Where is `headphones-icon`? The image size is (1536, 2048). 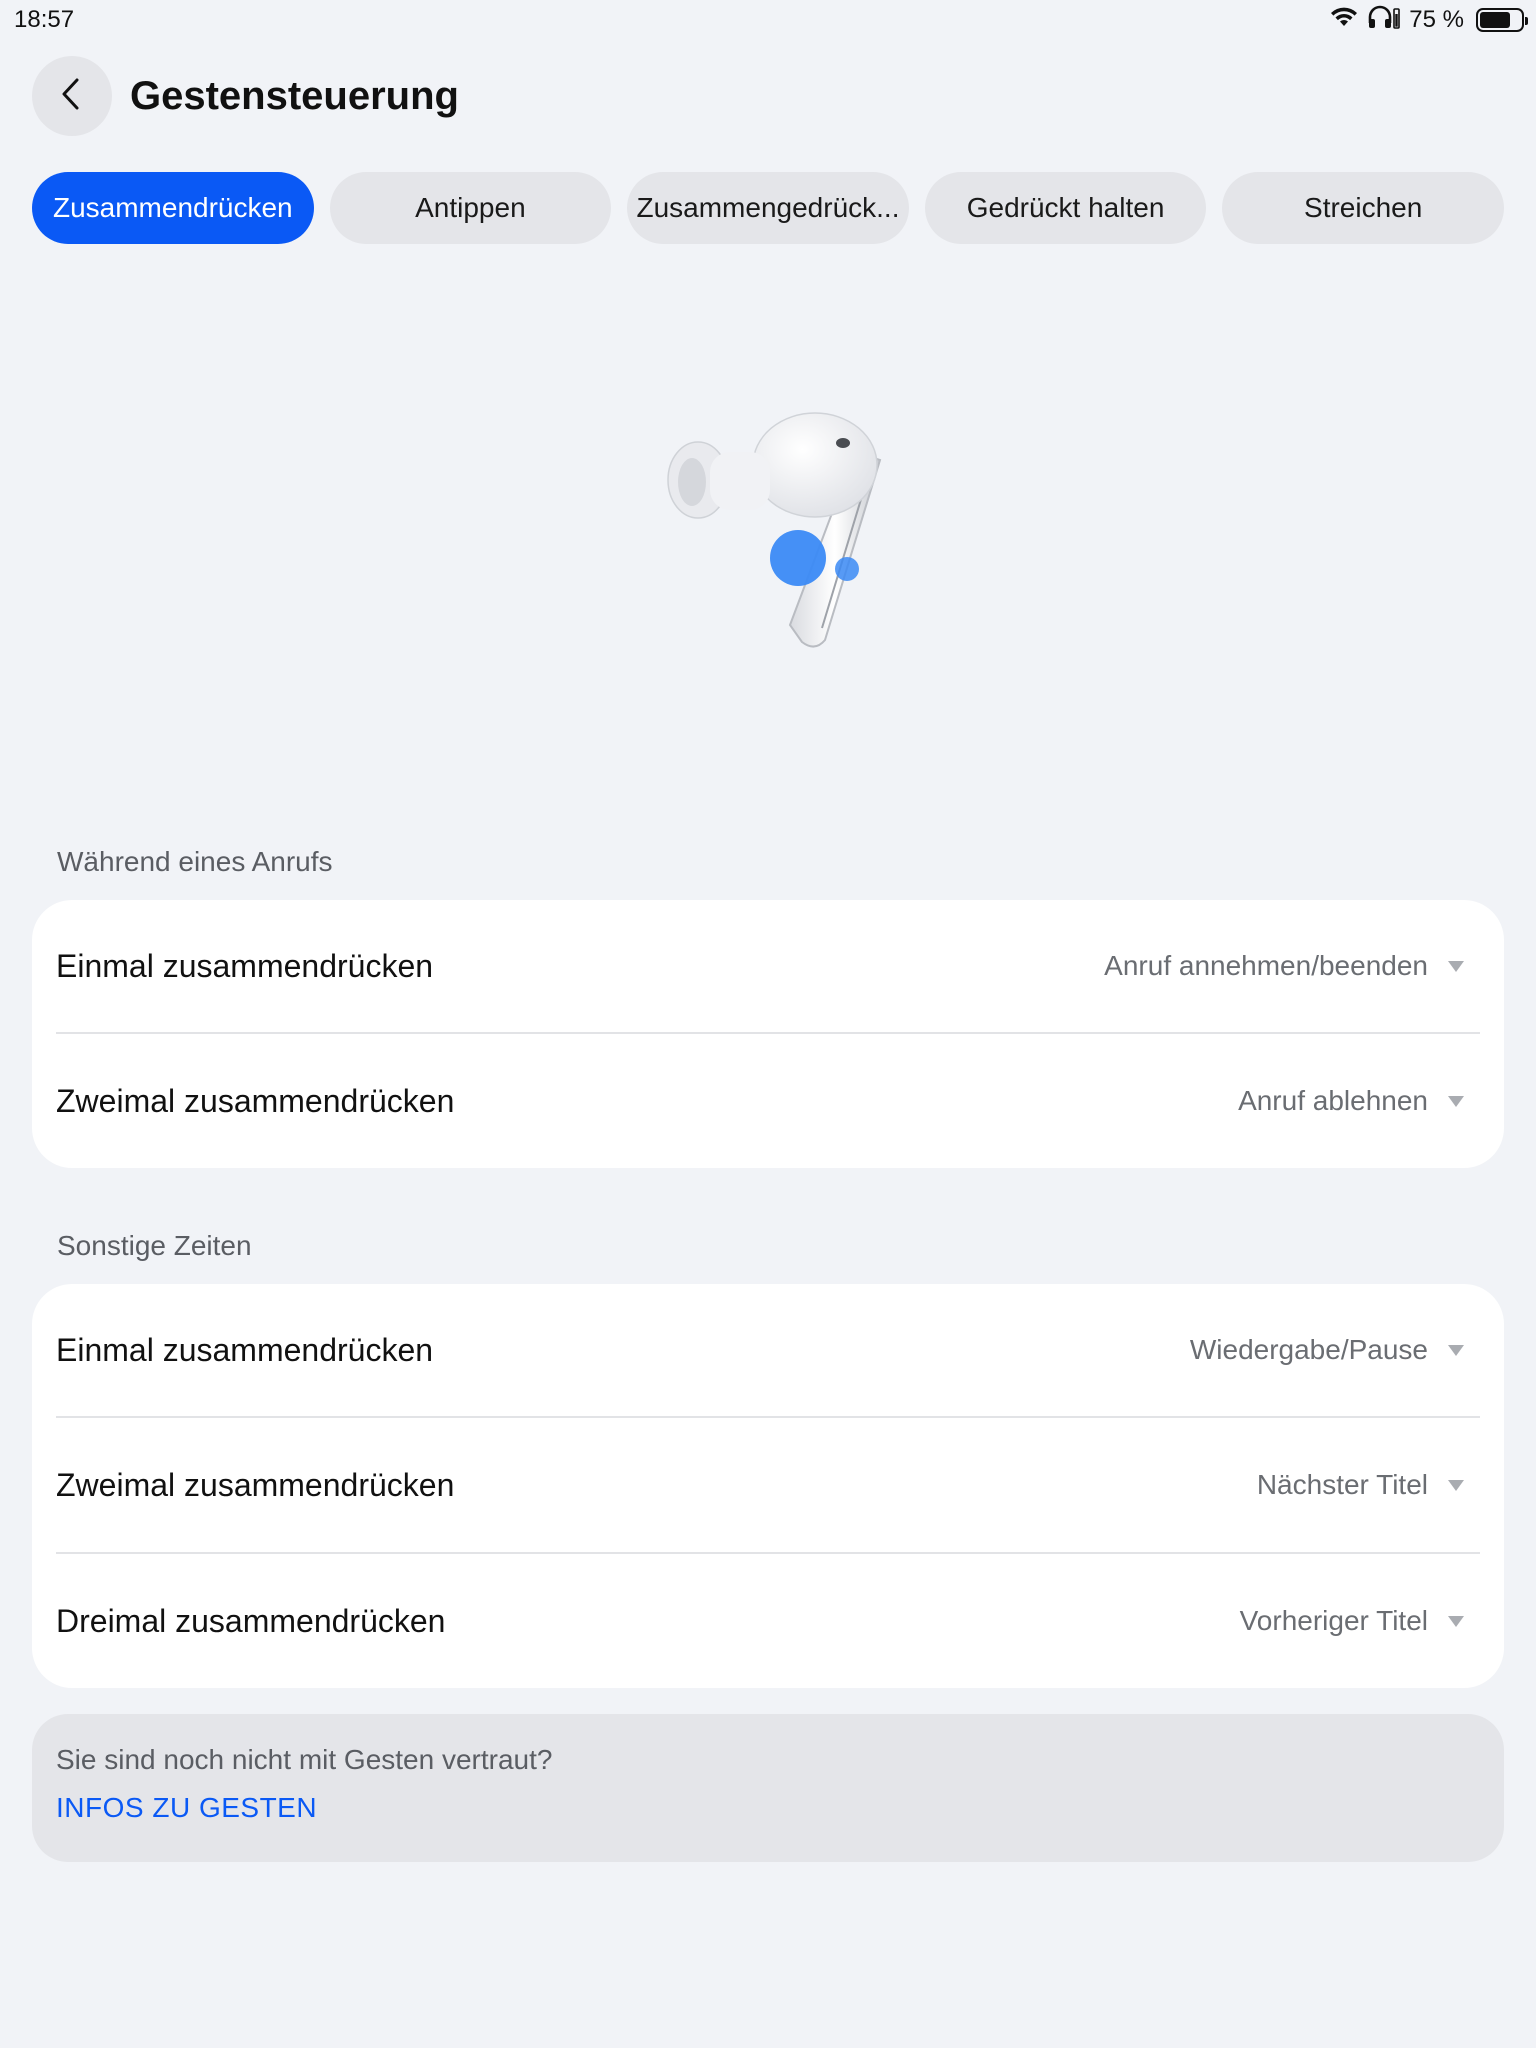 headphones-icon is located at coordinates (1384, 20).